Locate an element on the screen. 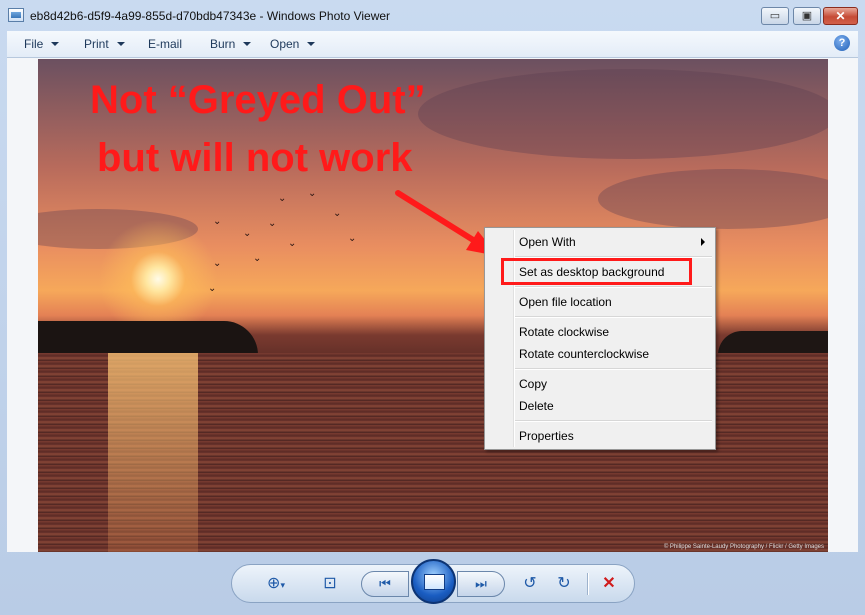 The width and height of the screenshot is (865, 615). next-button: ⏭ is located at coordinates (481, 584).